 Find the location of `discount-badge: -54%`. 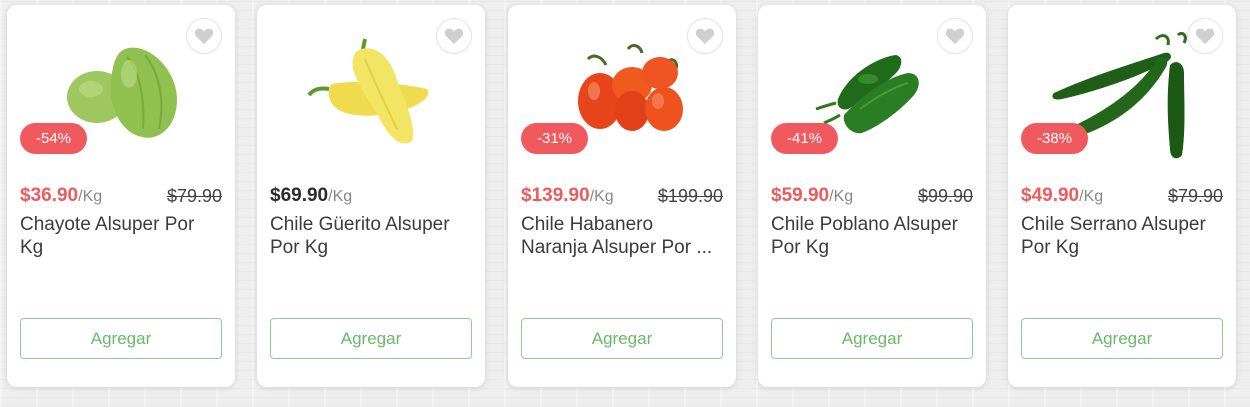

discount-badge: -54% is located at coordinates (54, 138).